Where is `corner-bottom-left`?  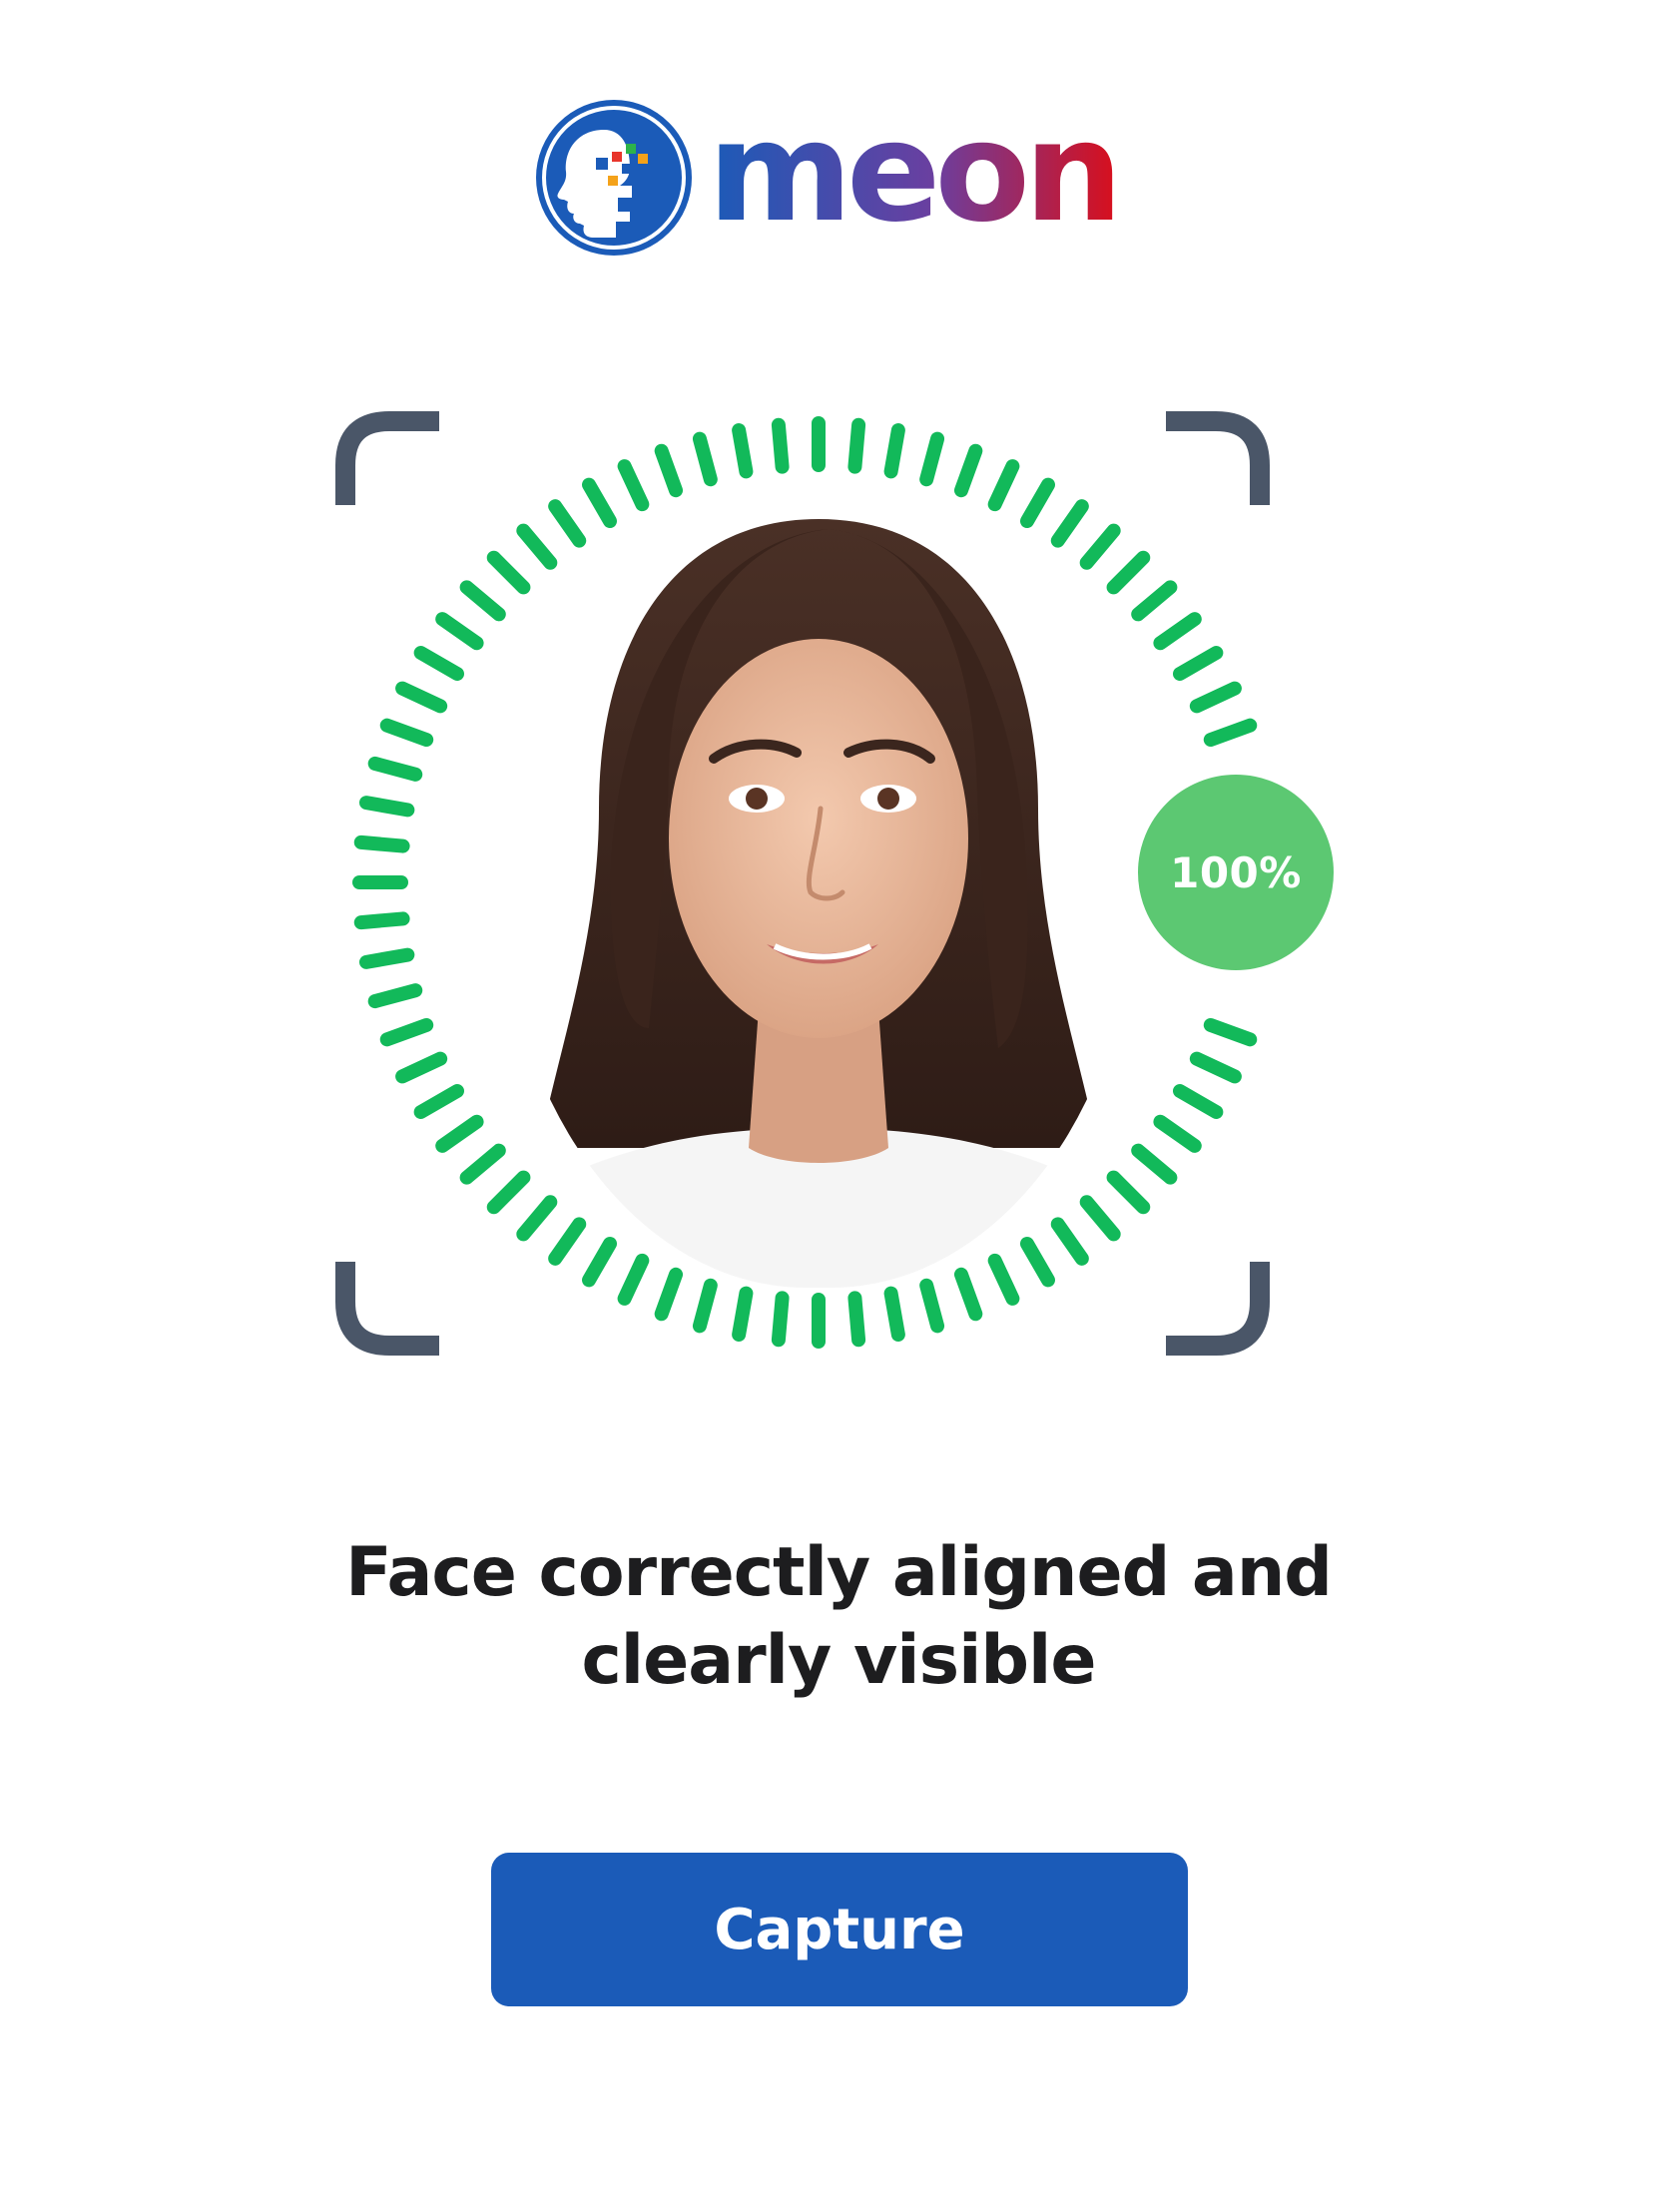 corner-bottom-left is located at coordinates (387, 1309).